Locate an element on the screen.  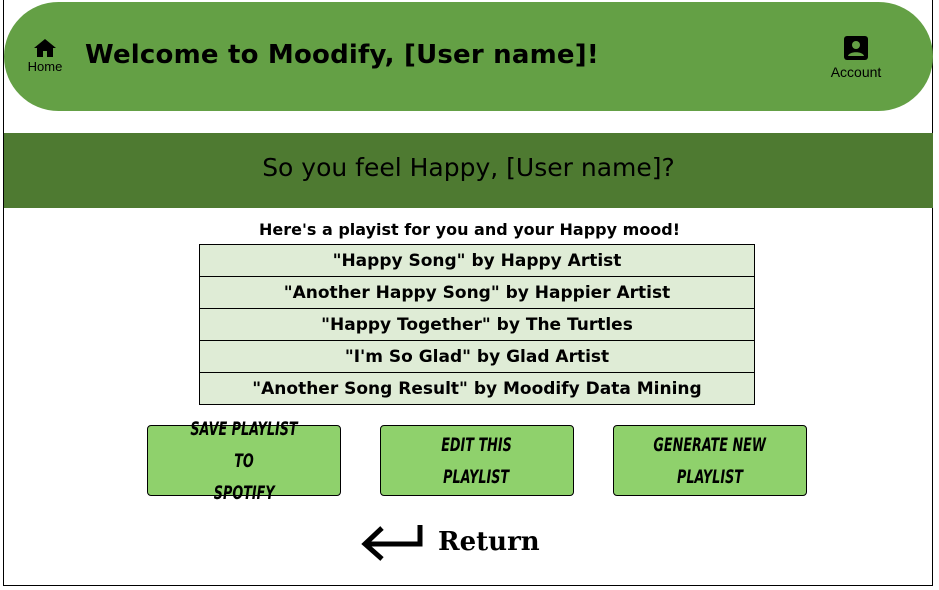
home-button: Home is located at coordinates (45, 56).